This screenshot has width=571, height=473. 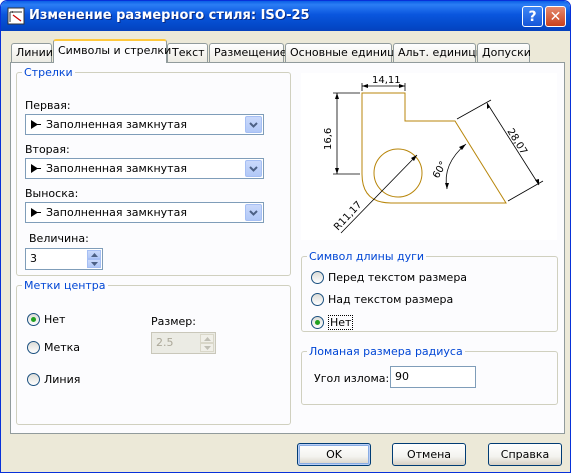 I want to click on center-line-radio: Линия, so click(x=53, y=379).